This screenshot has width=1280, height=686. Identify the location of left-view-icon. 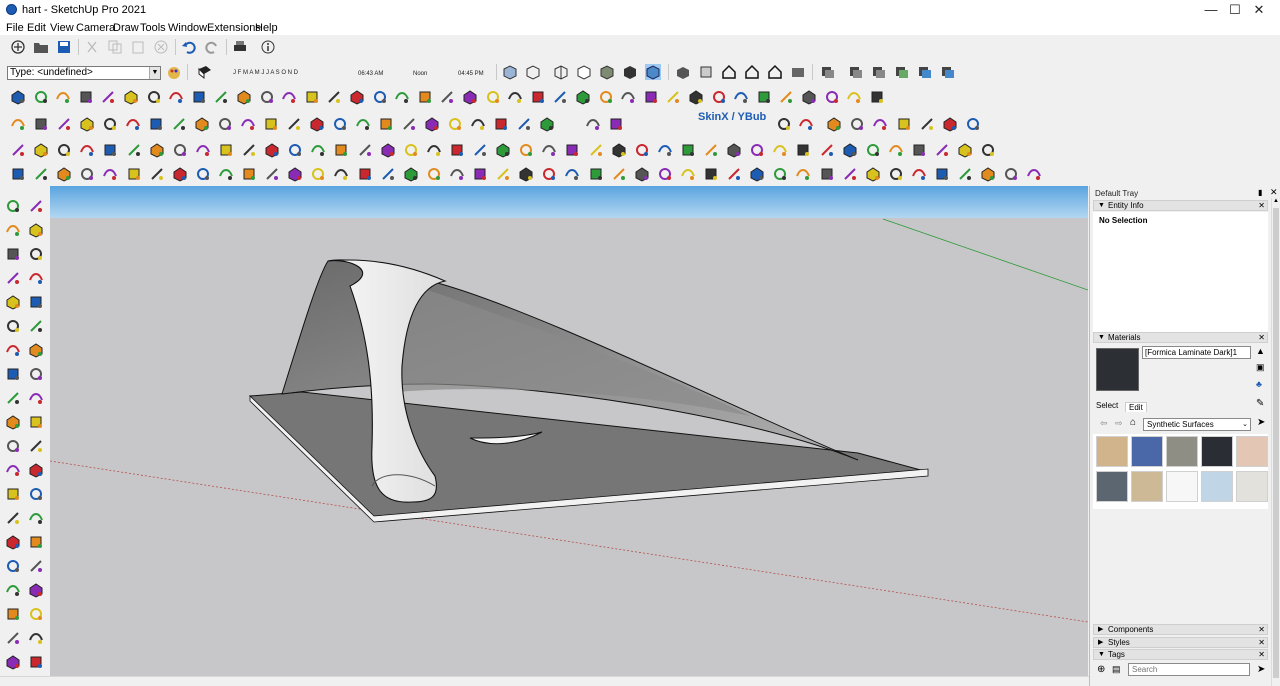
(798, 72).